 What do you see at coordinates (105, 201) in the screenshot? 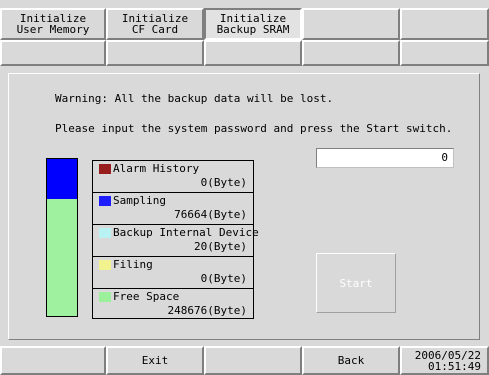
I see `sampling-swatch` at bounding box center [105, 201].